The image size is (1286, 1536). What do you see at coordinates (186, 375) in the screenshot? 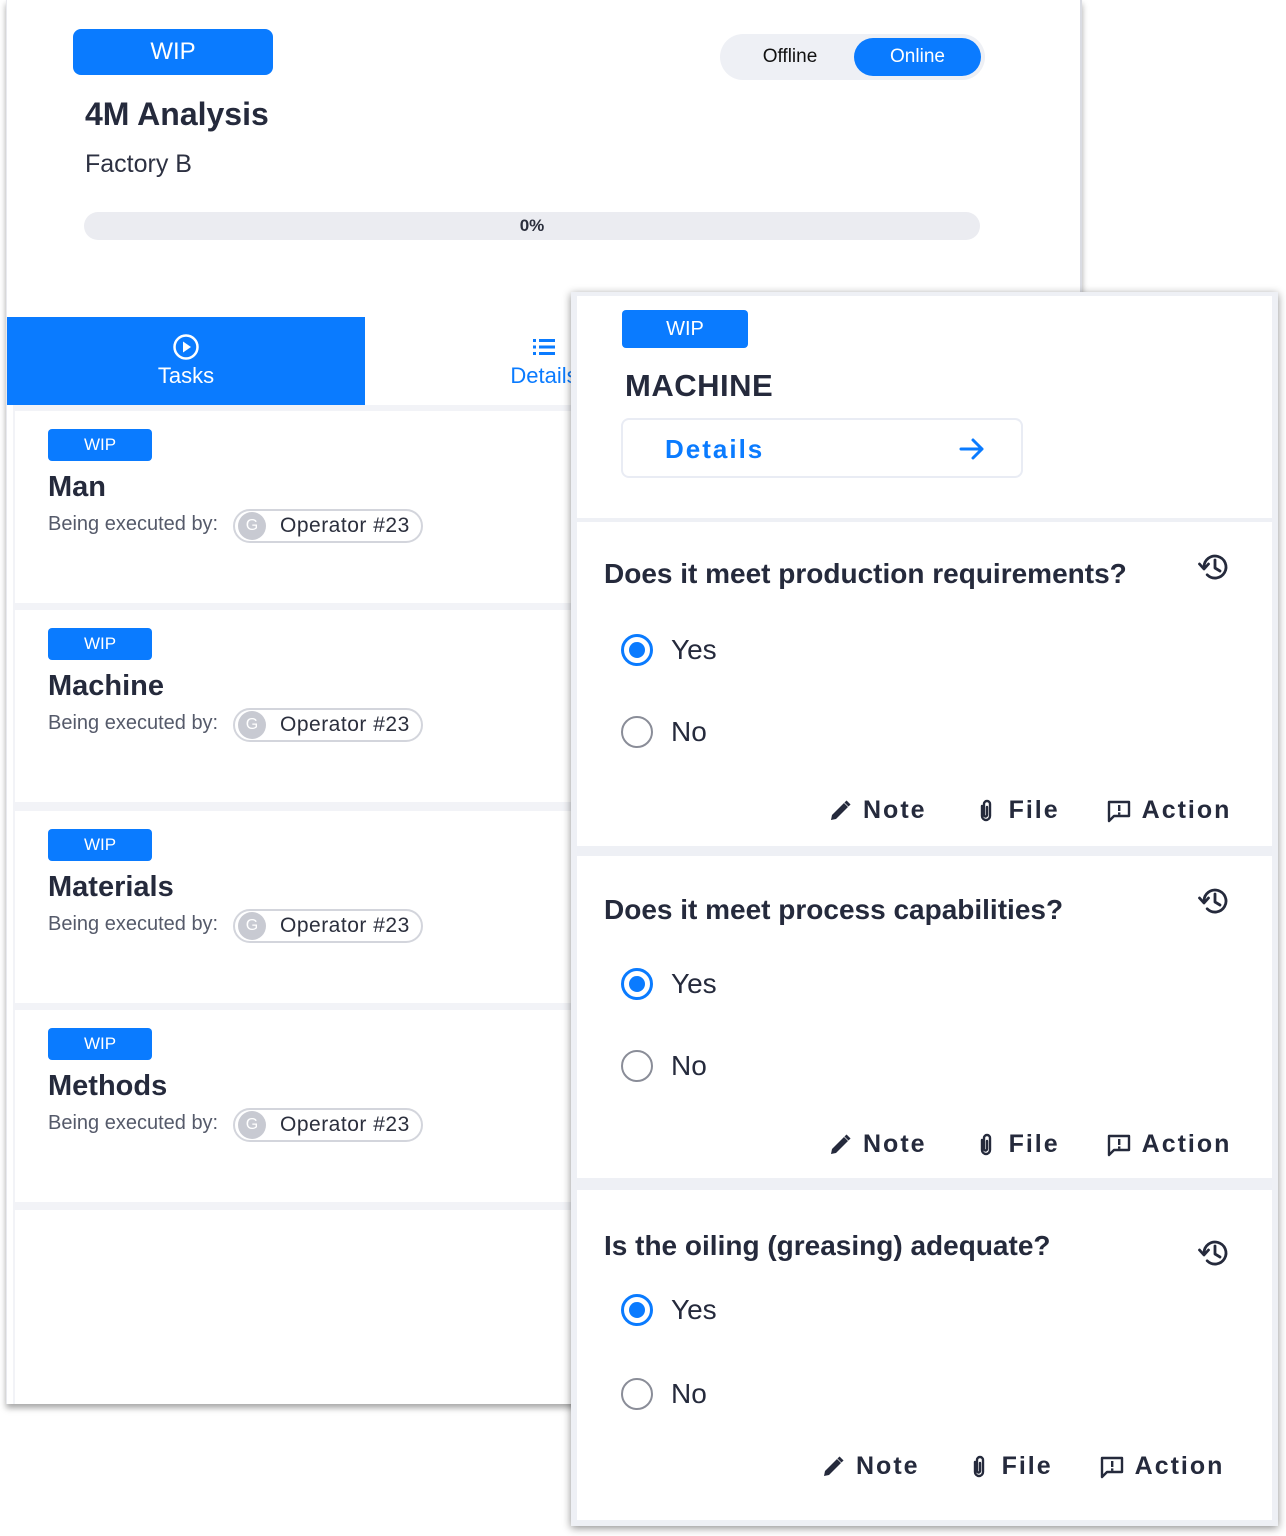
I see `tab-label: Tasks` at bounding box center [186, 375].